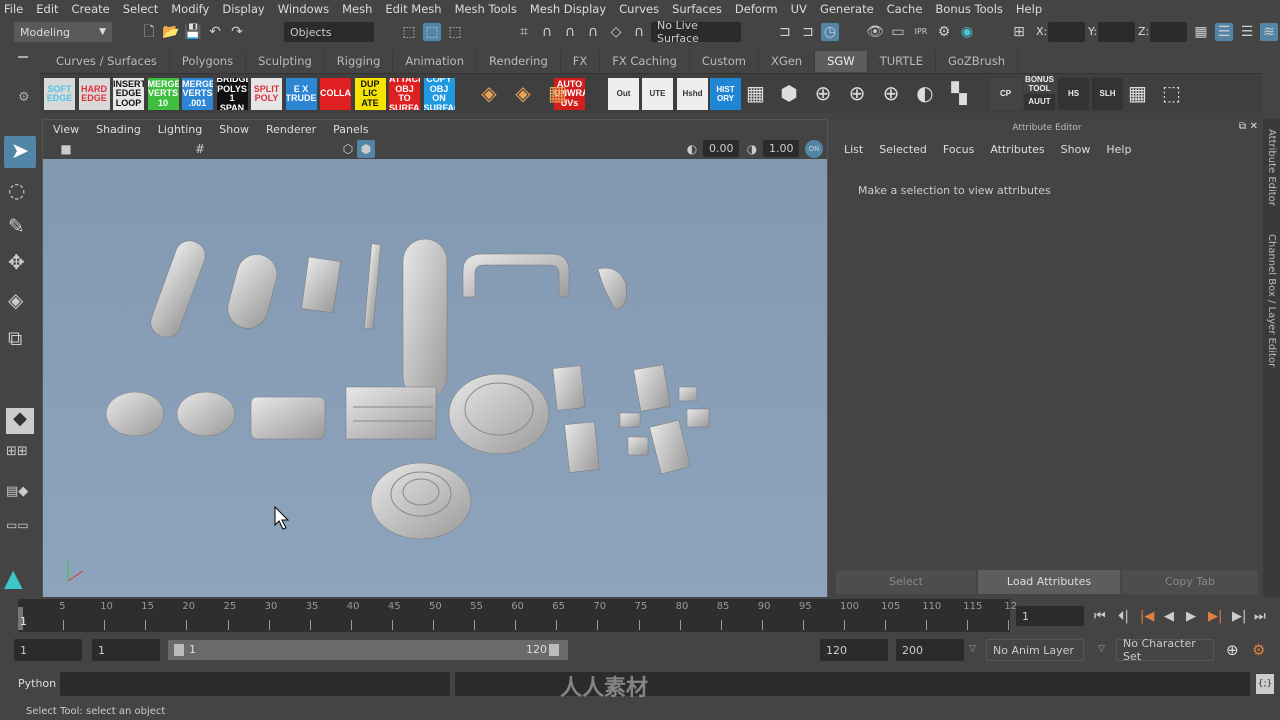  I want to click on tab-turtle: TURTLE, so click(901, 61).